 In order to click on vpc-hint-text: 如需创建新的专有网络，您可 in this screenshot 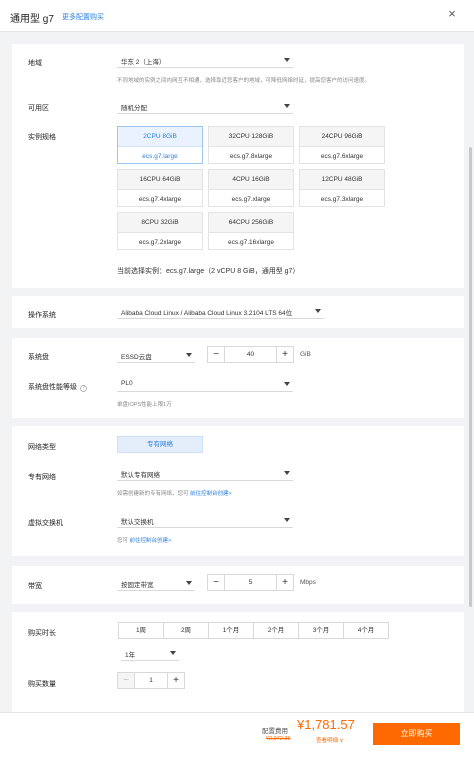, I will do `click(153, 494)`.